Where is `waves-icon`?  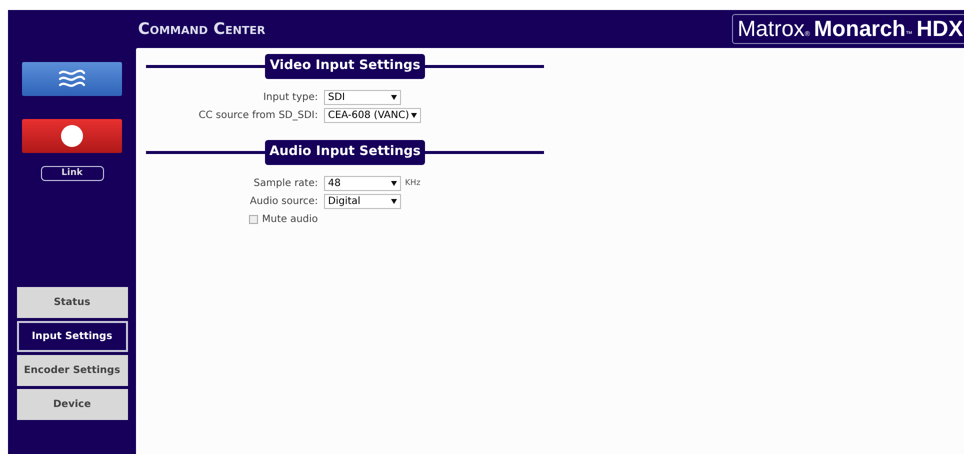
waves-icon is located at coordinates (72, 79).